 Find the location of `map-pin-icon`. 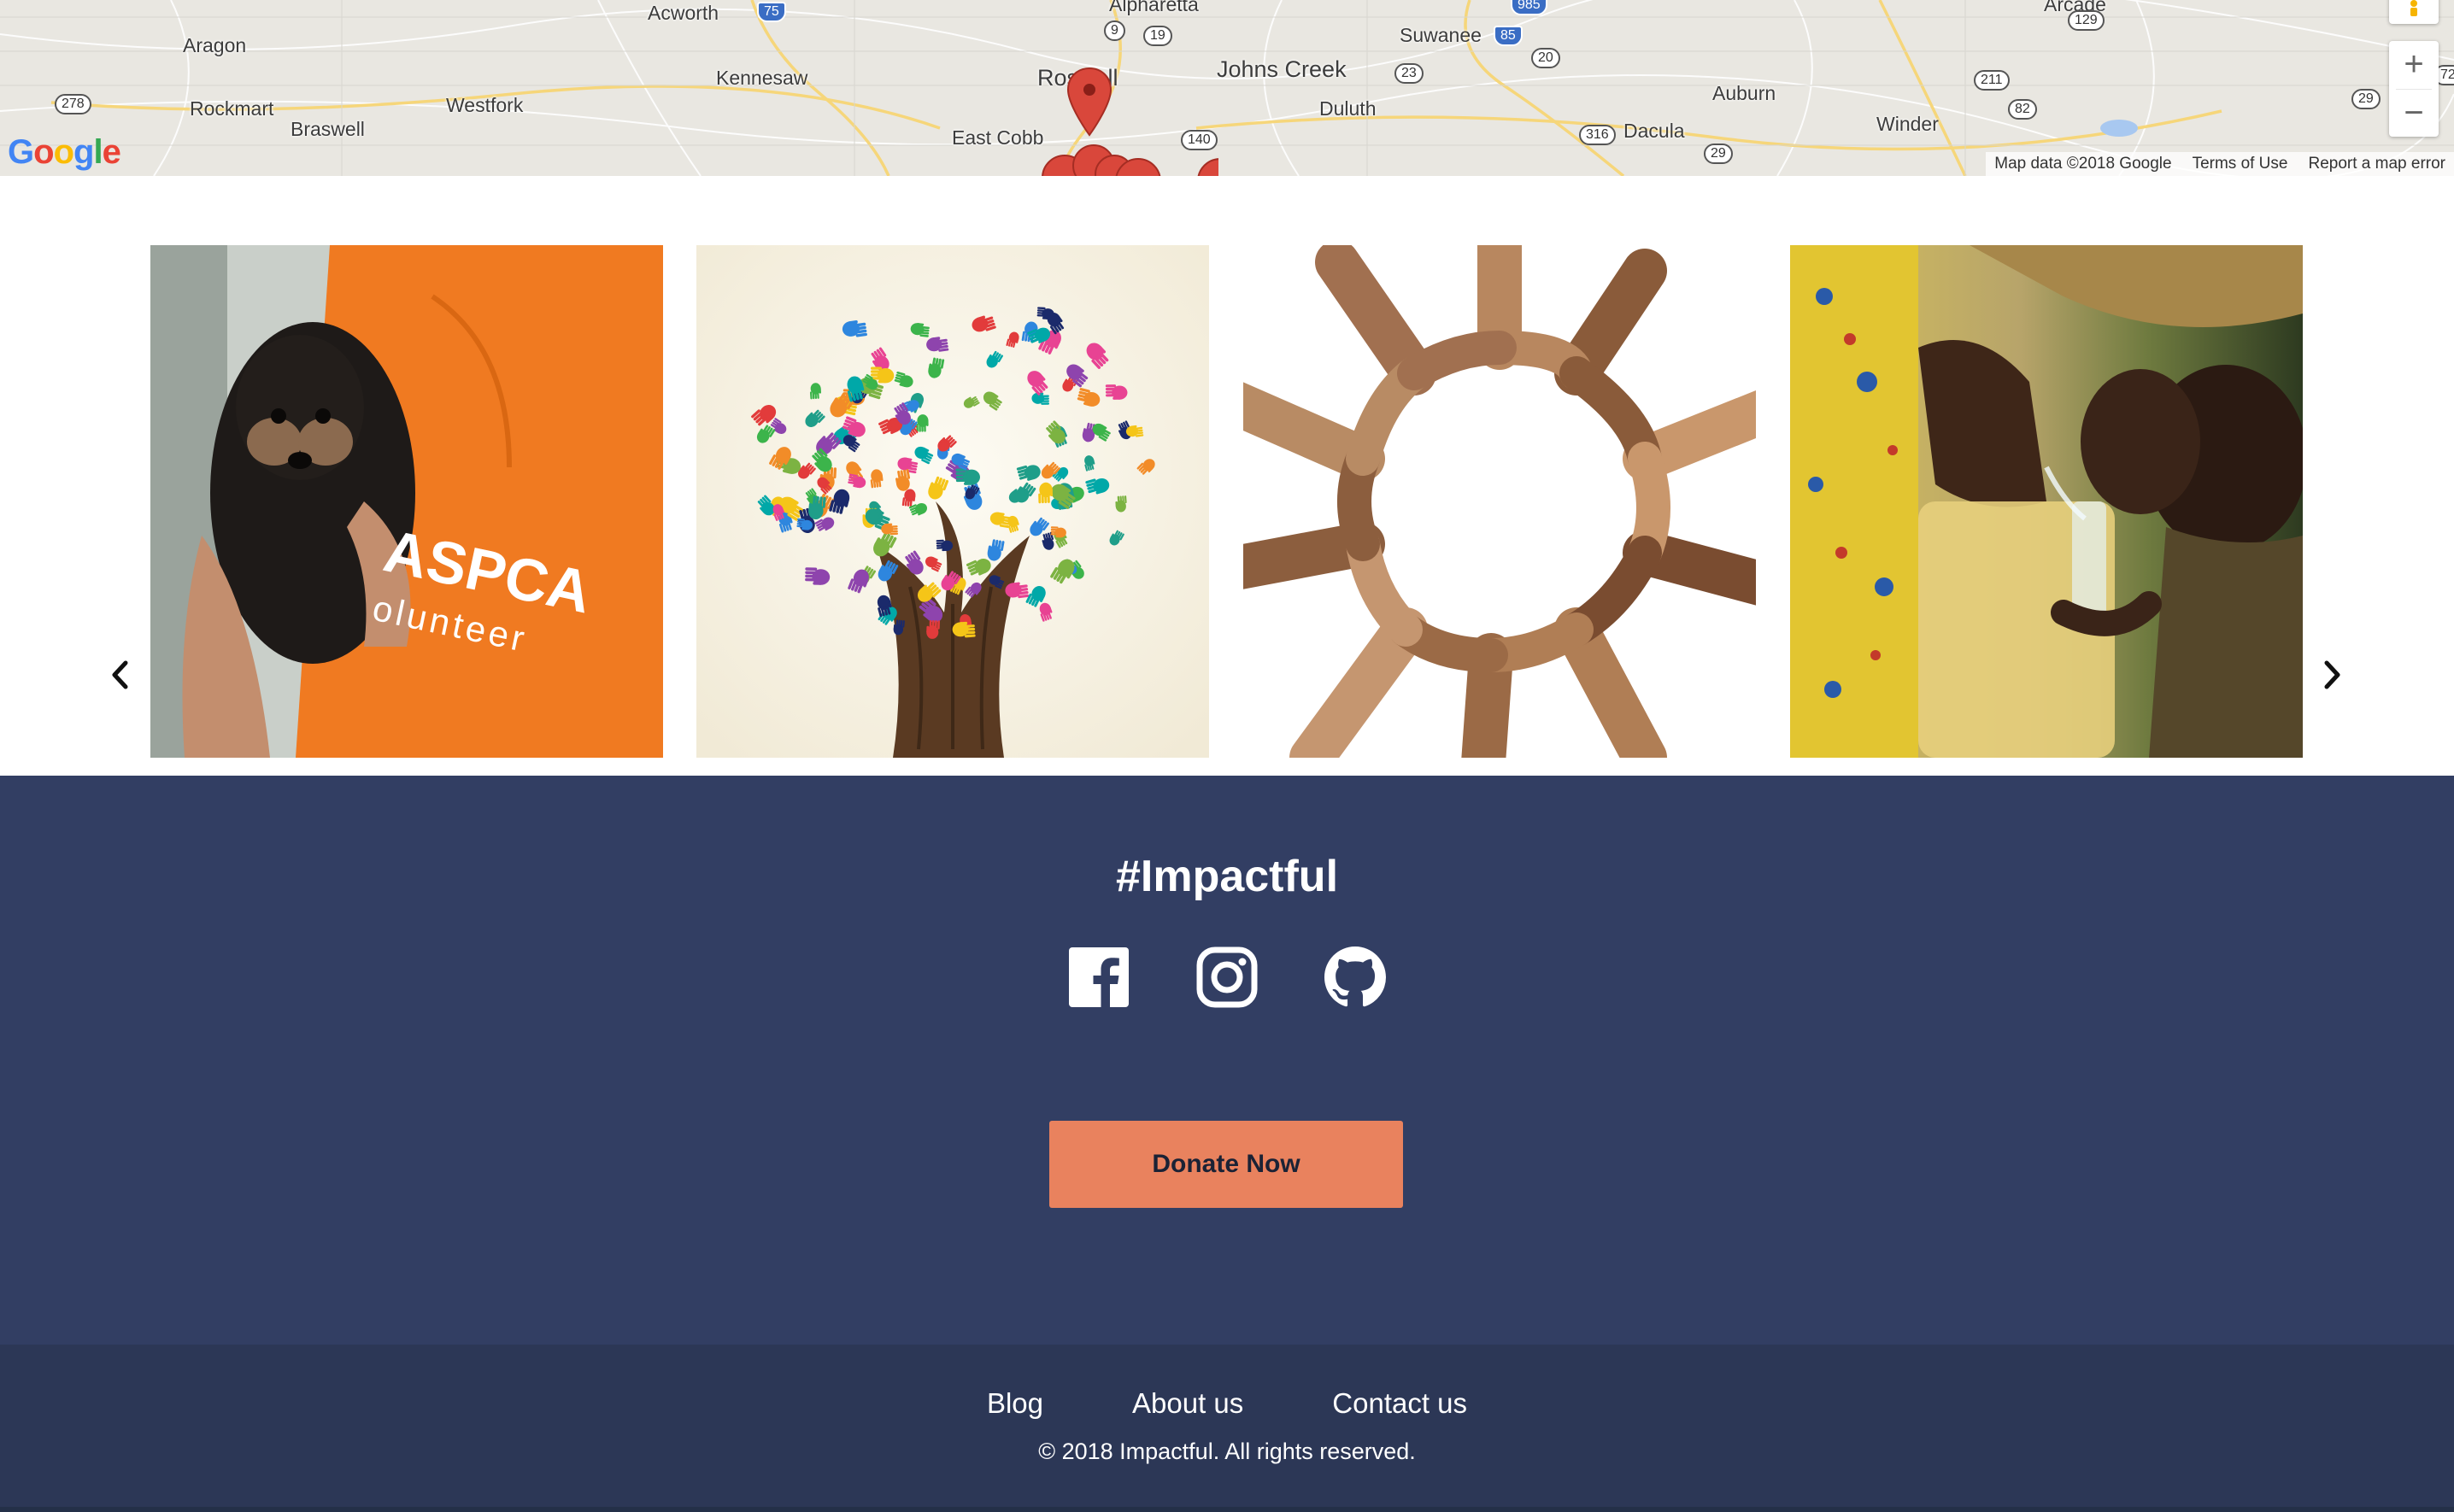

map-pin-icon is located at coordinates (1089, 102).